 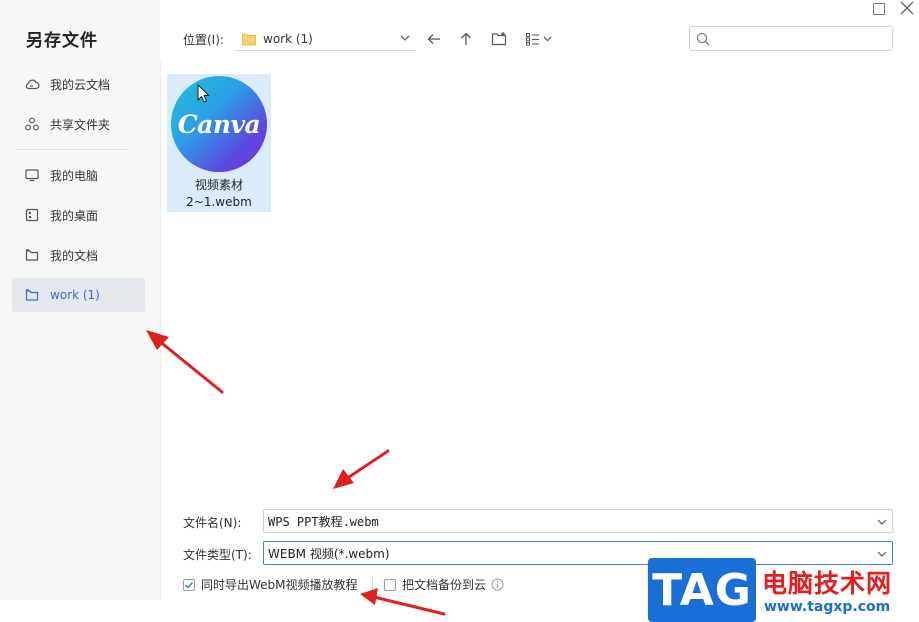 I want to click on watermark-tag-logo: TAG, so click(x=702, y=590).